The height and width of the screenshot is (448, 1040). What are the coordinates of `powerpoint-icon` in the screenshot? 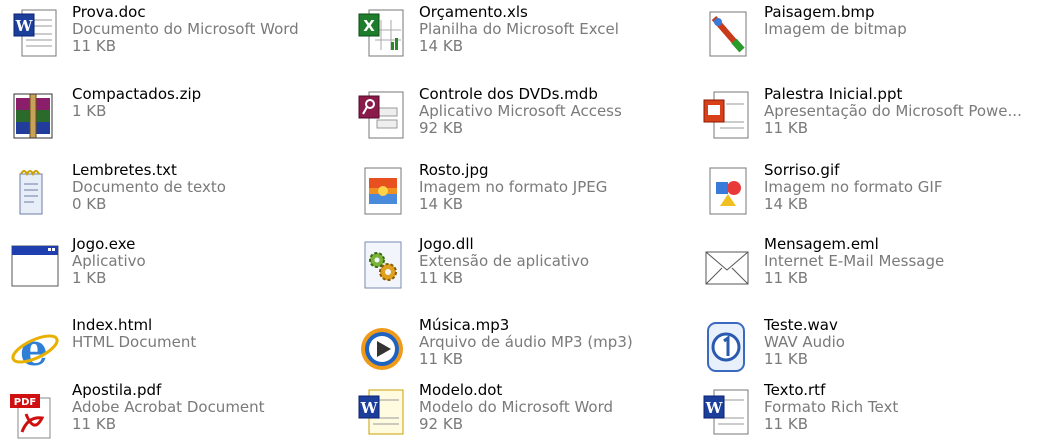 It's located at (728, 116).